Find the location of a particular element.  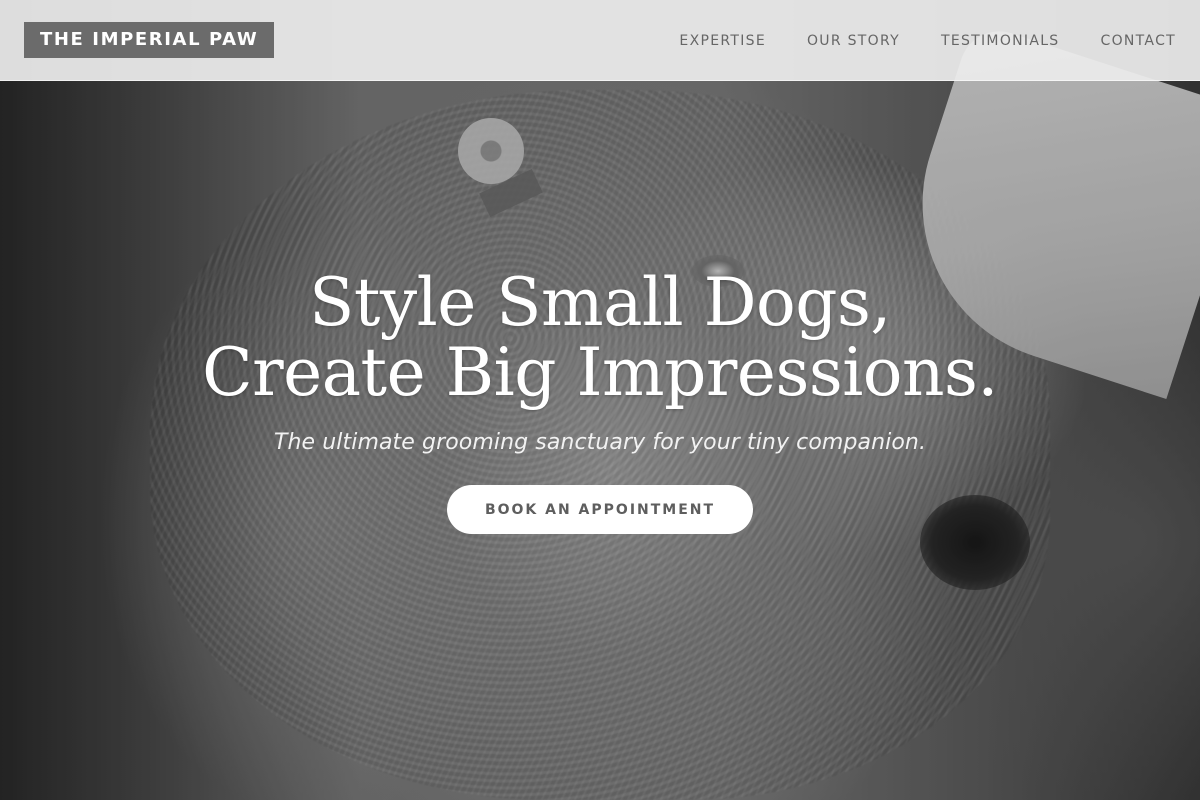

nav-link-expertise: EXPERTISE is located at coordinates (722, 41).